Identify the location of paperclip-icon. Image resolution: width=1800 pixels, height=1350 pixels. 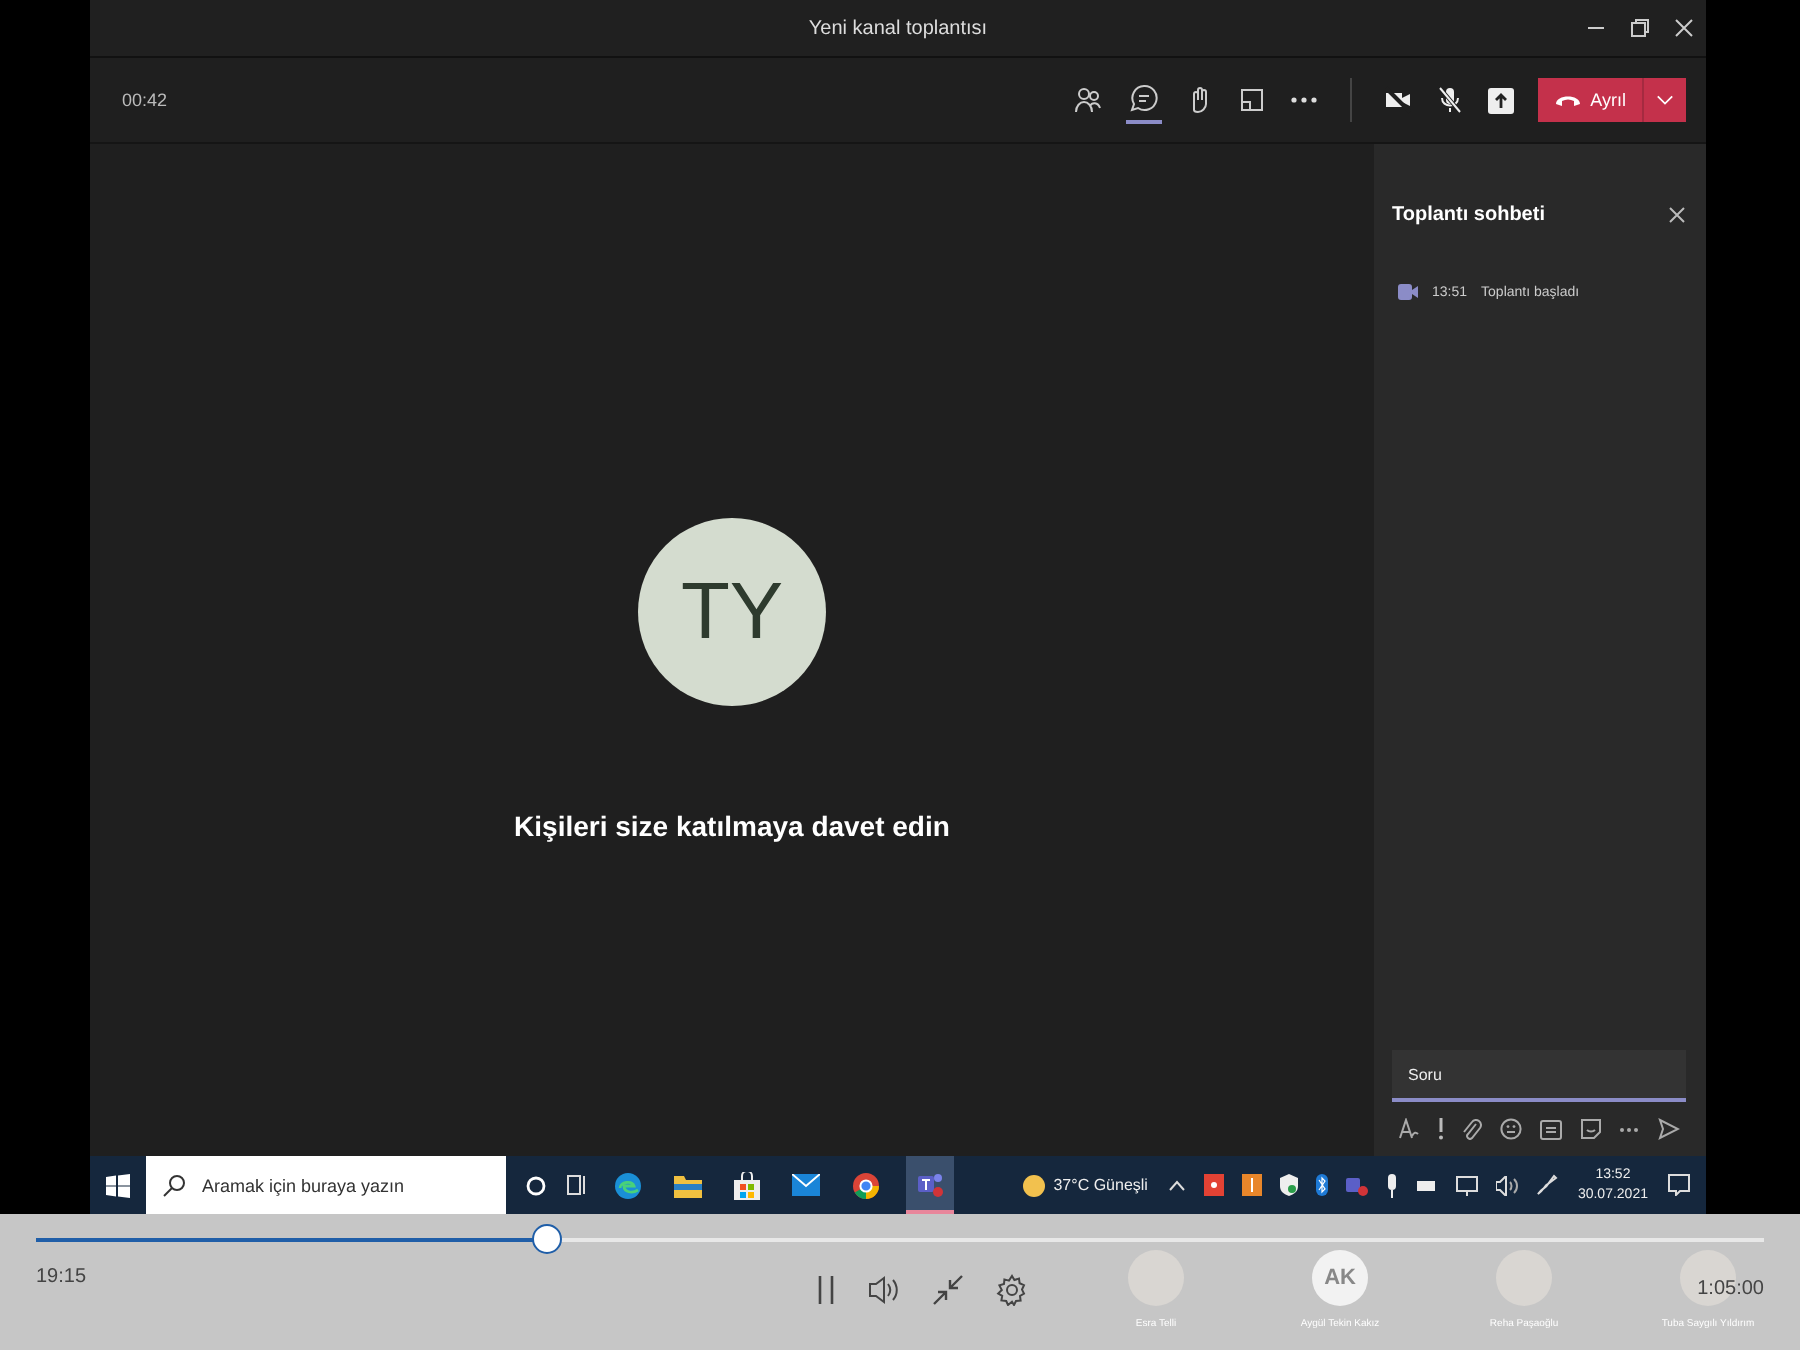
(1472, 1129).